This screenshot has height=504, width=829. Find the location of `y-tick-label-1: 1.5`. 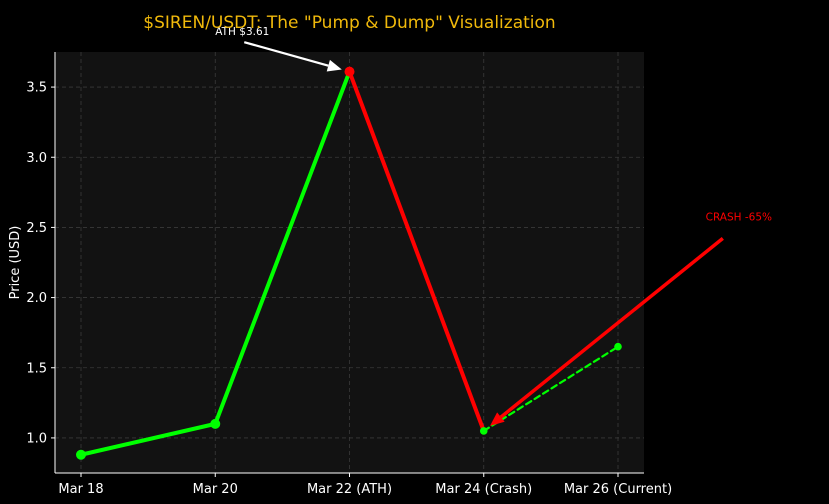

y-tick-label-1: 1.5 is located at coordinates (36, 368).